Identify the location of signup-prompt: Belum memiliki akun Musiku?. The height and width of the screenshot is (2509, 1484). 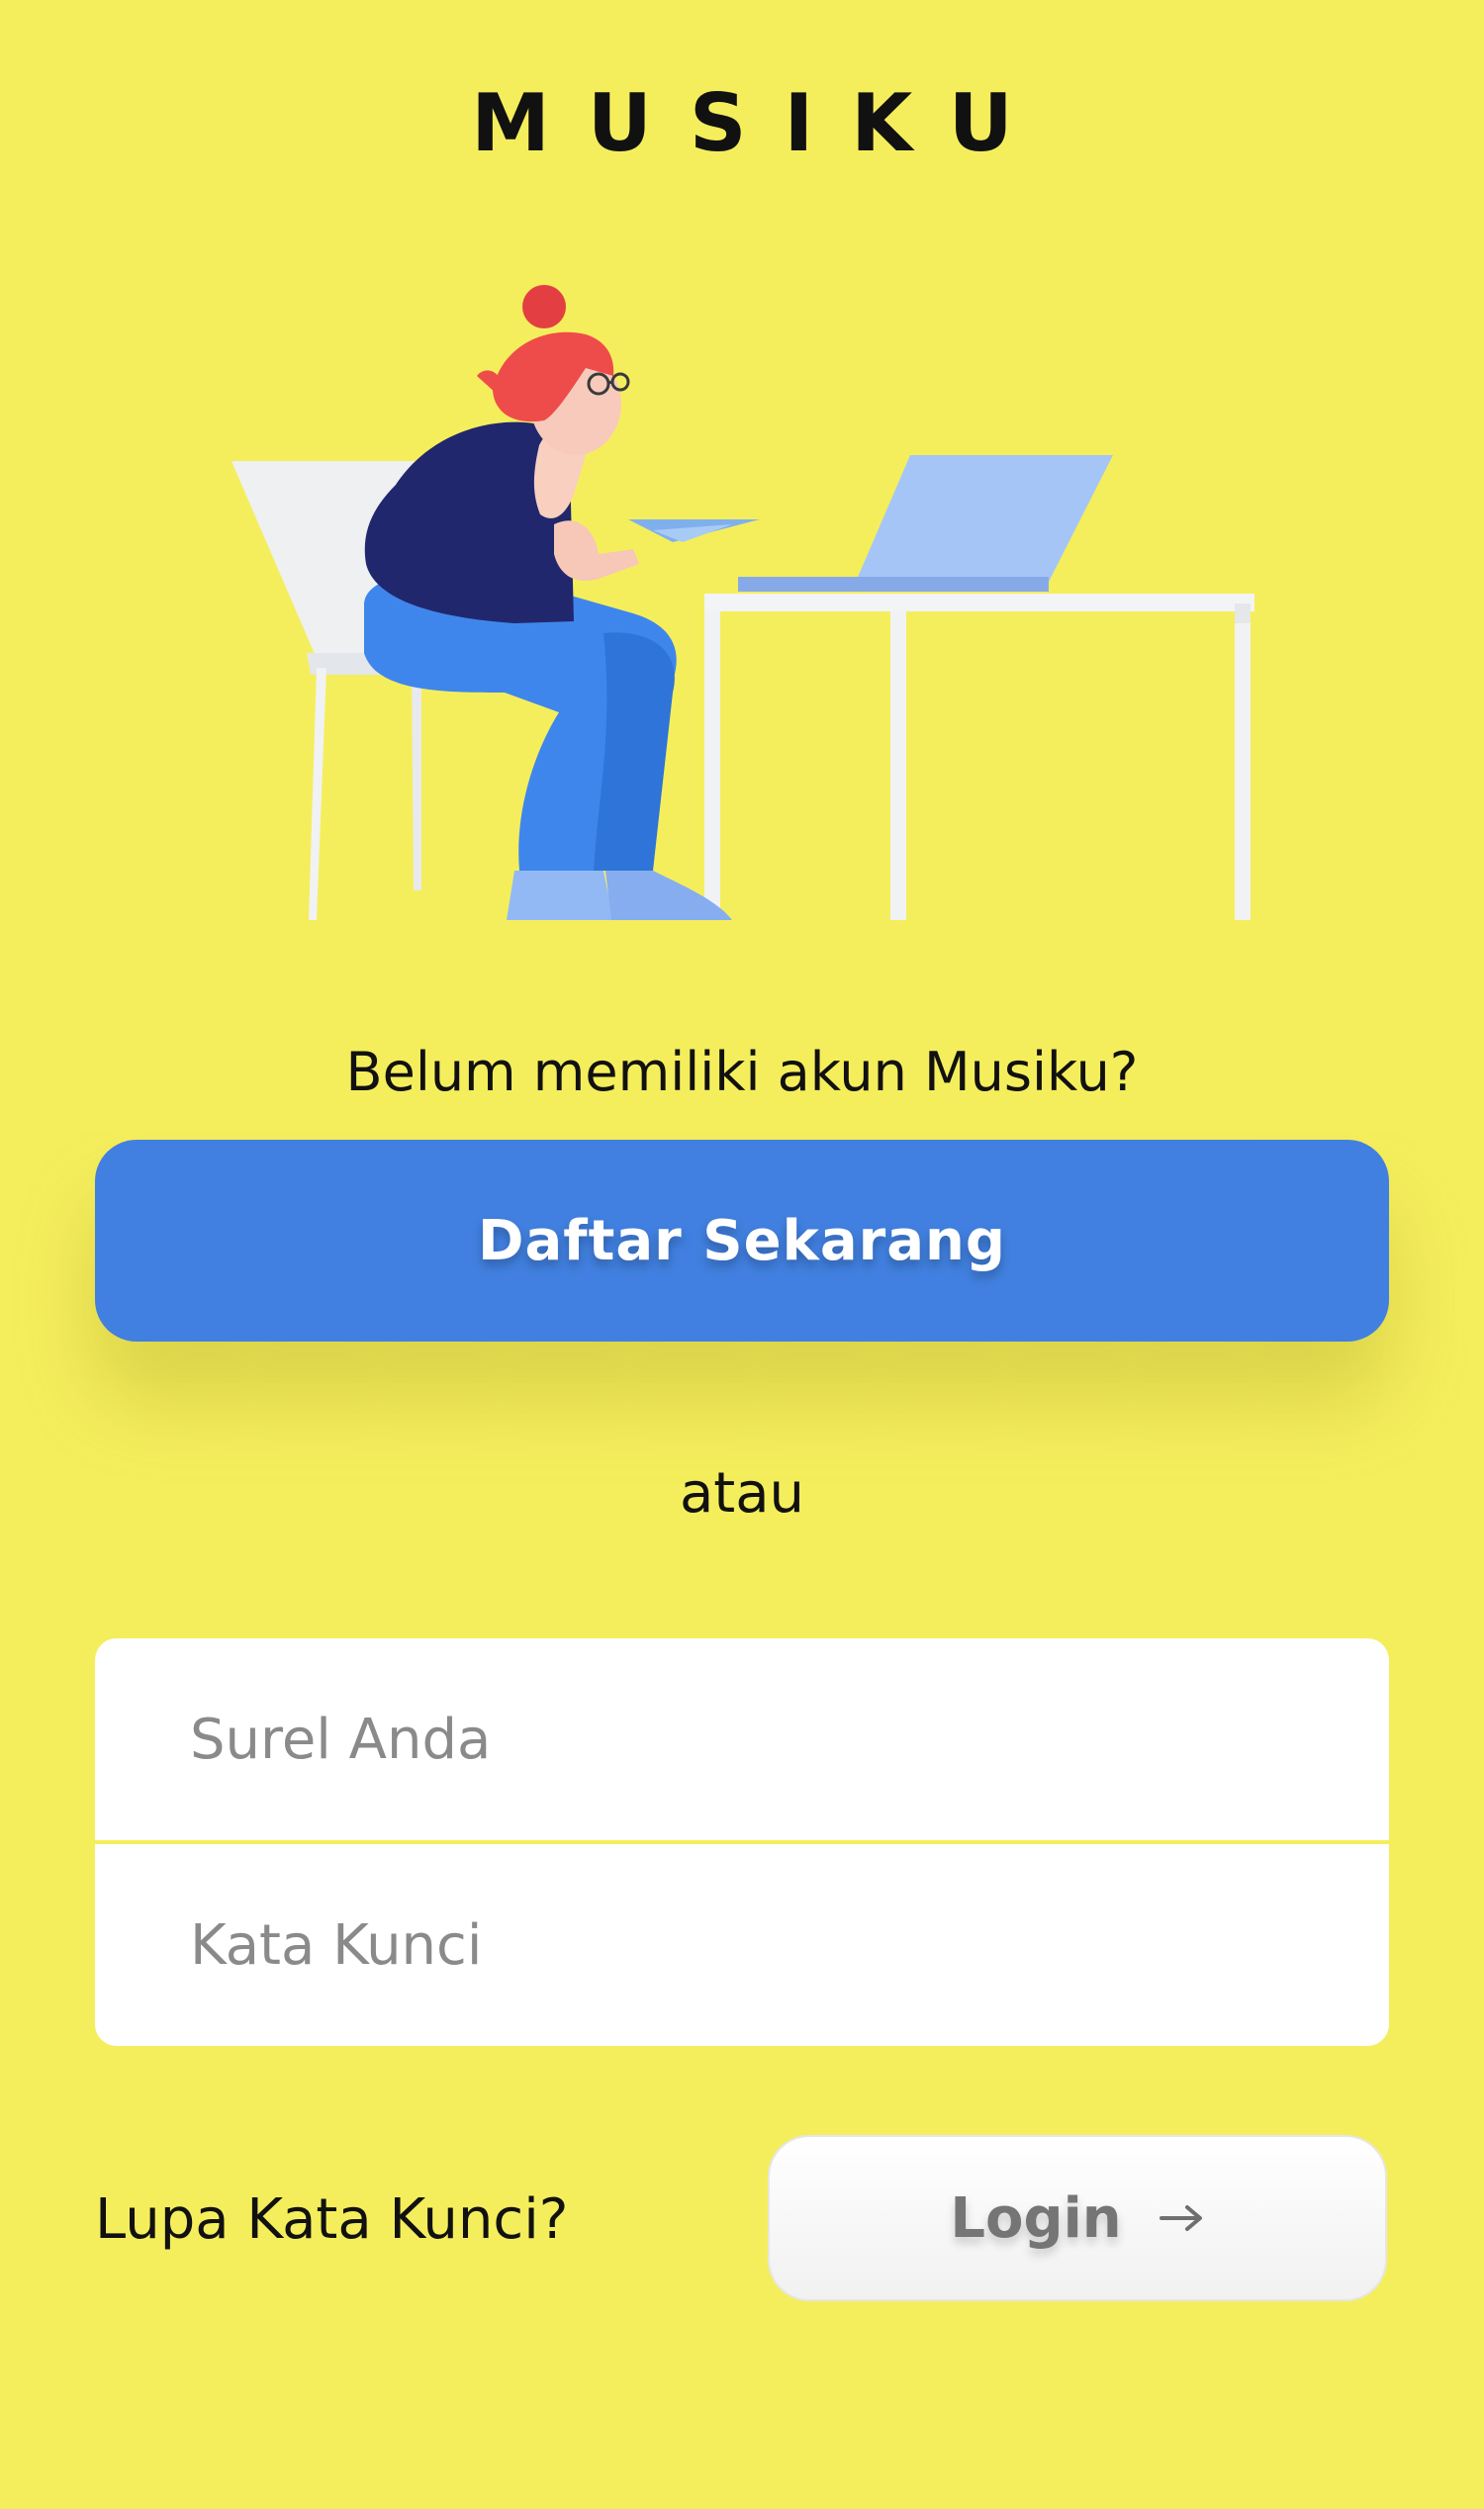
(742, 1072).